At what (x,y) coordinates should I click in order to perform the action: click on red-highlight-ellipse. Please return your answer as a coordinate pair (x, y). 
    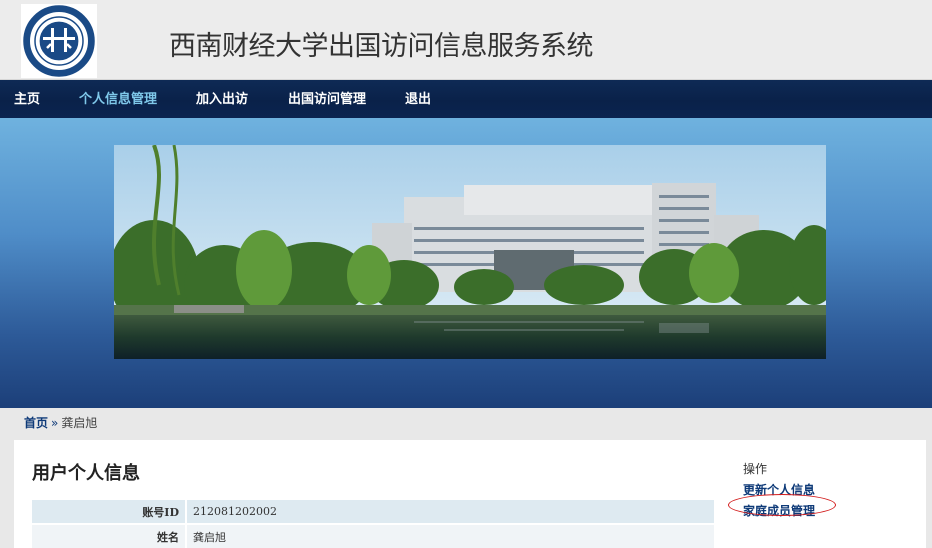
    Looking at the image, I should click on (782, 505).